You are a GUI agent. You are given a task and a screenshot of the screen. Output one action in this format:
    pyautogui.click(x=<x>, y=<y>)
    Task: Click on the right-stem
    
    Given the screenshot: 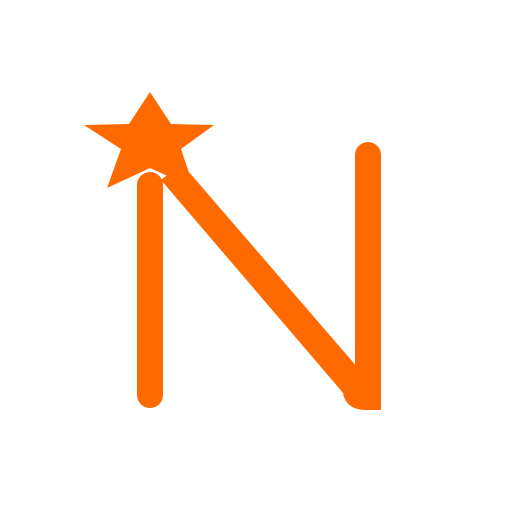 What is the action you would take?
    pyautogui.click(x=368, y=275)
    